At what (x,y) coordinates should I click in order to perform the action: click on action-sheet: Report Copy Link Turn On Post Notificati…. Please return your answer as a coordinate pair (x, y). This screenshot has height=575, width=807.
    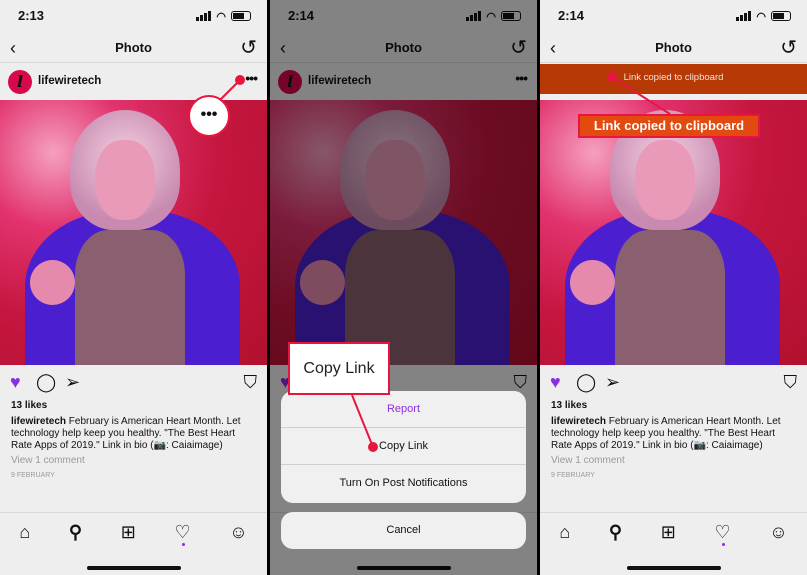
    Looking at the image, I should click on (403, 447).